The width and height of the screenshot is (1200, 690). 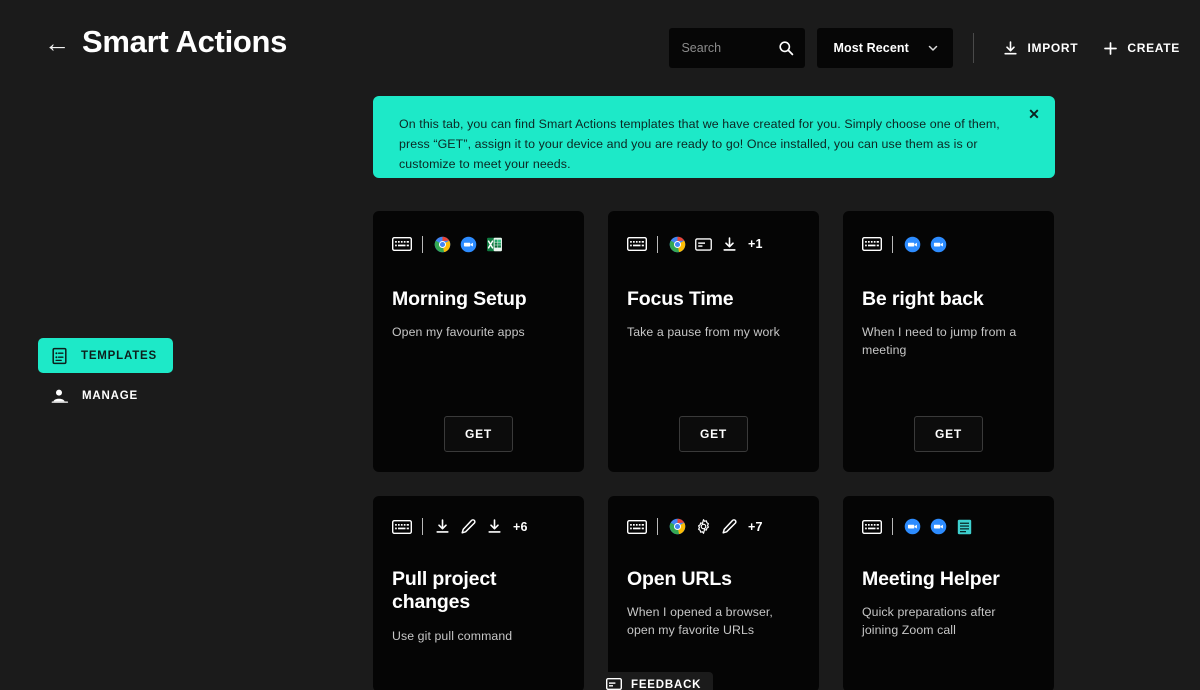 I want to click on back-arrow-icon: ←, so click(x=57, y=43).